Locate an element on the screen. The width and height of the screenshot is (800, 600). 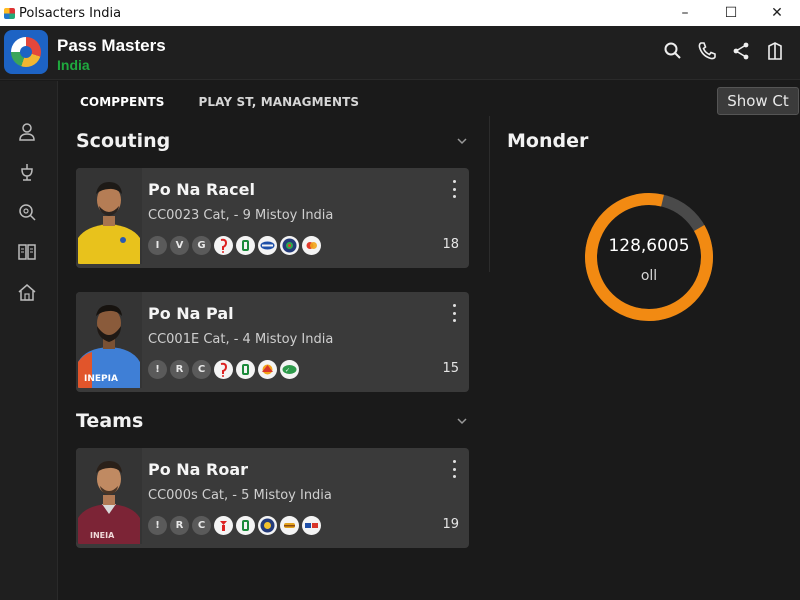
tab-play-st-managments: PLAY ST, MANAGMENTS is located at coordinates (279, 102).